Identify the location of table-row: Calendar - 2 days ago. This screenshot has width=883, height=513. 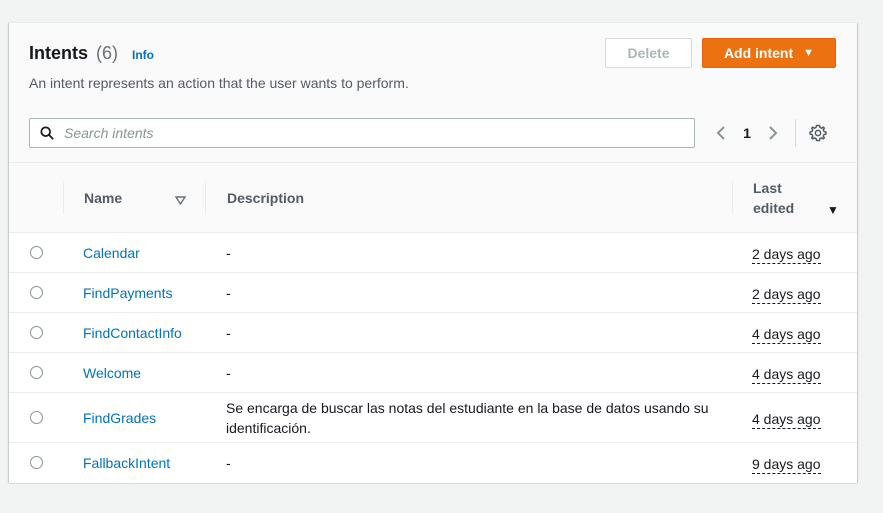
(433, 253).